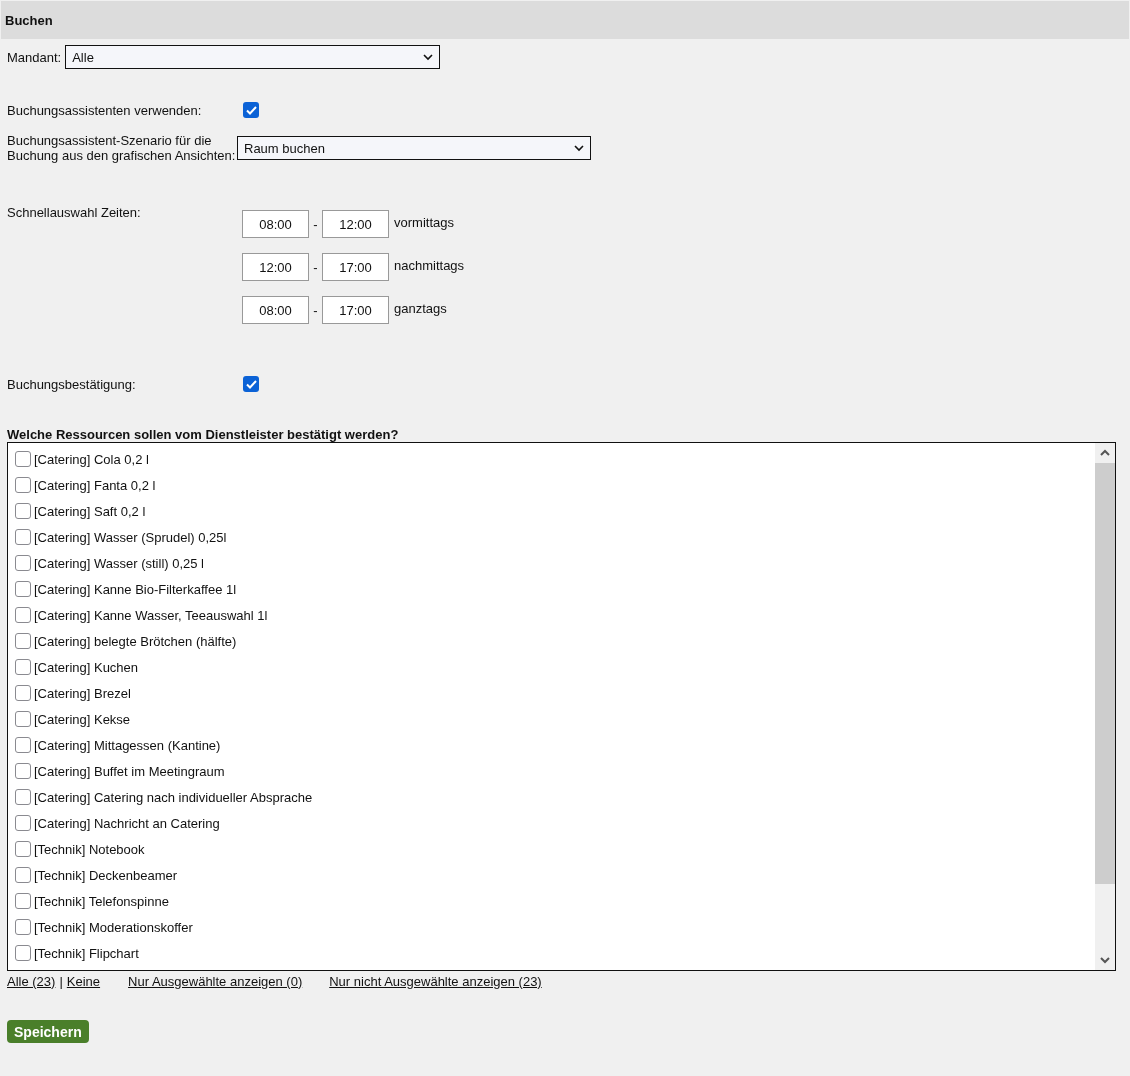 The width and height of the screenshot is (1130, 1076). Describe the element at coordinates (1105, 673) in the screenshot. I see `scrollbar-thumb` at that location.